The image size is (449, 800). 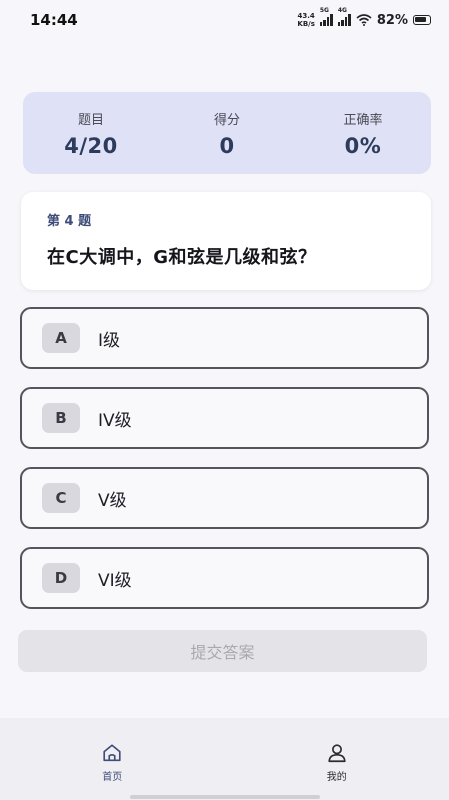 What do you see at coordinates (112, 777) in the screenshot?
I see `nav-home-label: 首页` at bounding box center [112, 777].